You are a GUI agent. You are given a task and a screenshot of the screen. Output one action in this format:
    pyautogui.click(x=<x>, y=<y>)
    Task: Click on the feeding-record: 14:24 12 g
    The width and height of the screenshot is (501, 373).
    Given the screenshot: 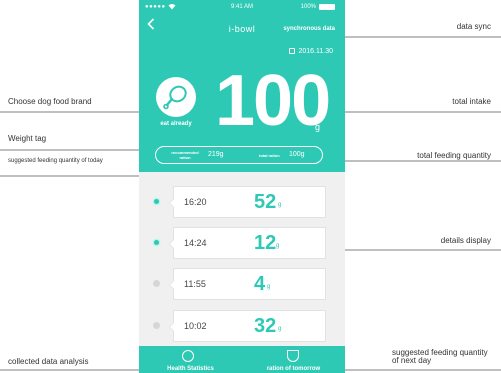 What is the action you would take?
    pyautogui.click(x=242, y=243)
    